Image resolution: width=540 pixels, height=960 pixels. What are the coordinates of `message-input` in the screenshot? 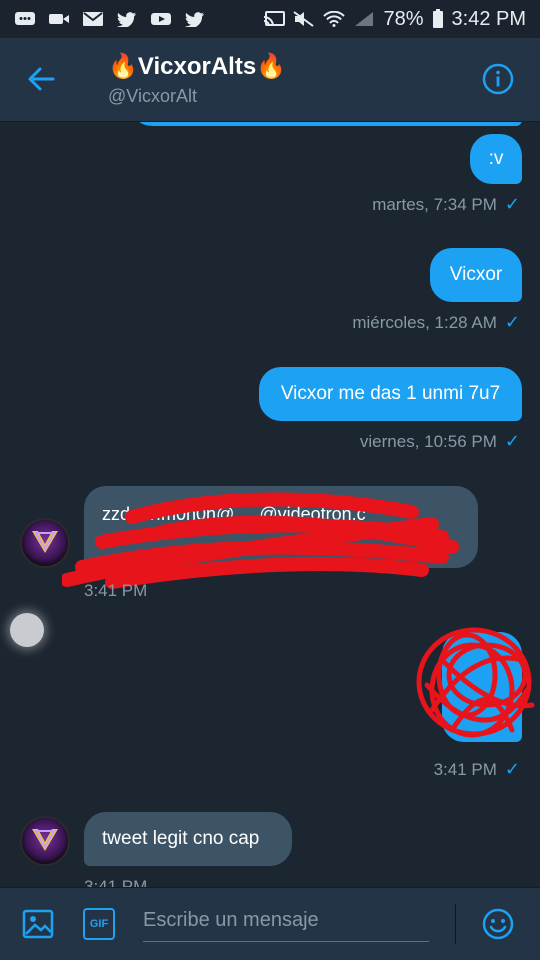 It's located at (286, 921).